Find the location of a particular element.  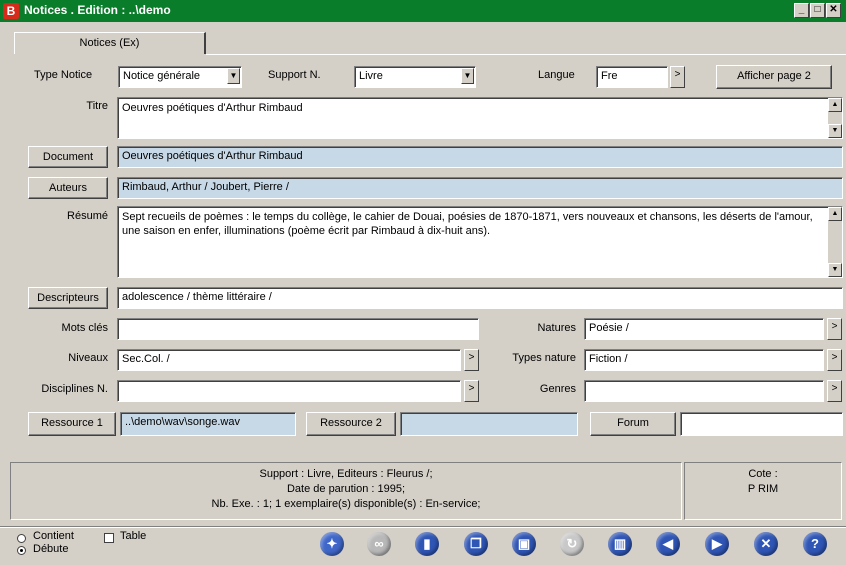

mots-cles-label: Mots clés is located at coordinates (84, 328).